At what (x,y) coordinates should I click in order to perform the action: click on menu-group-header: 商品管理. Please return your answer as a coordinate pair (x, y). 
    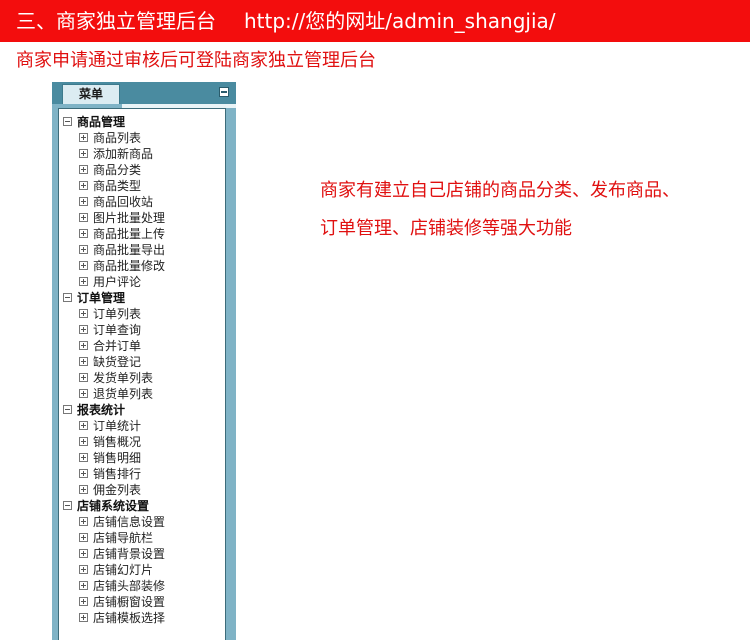
    Looking at the image, I should click on (143, 122).